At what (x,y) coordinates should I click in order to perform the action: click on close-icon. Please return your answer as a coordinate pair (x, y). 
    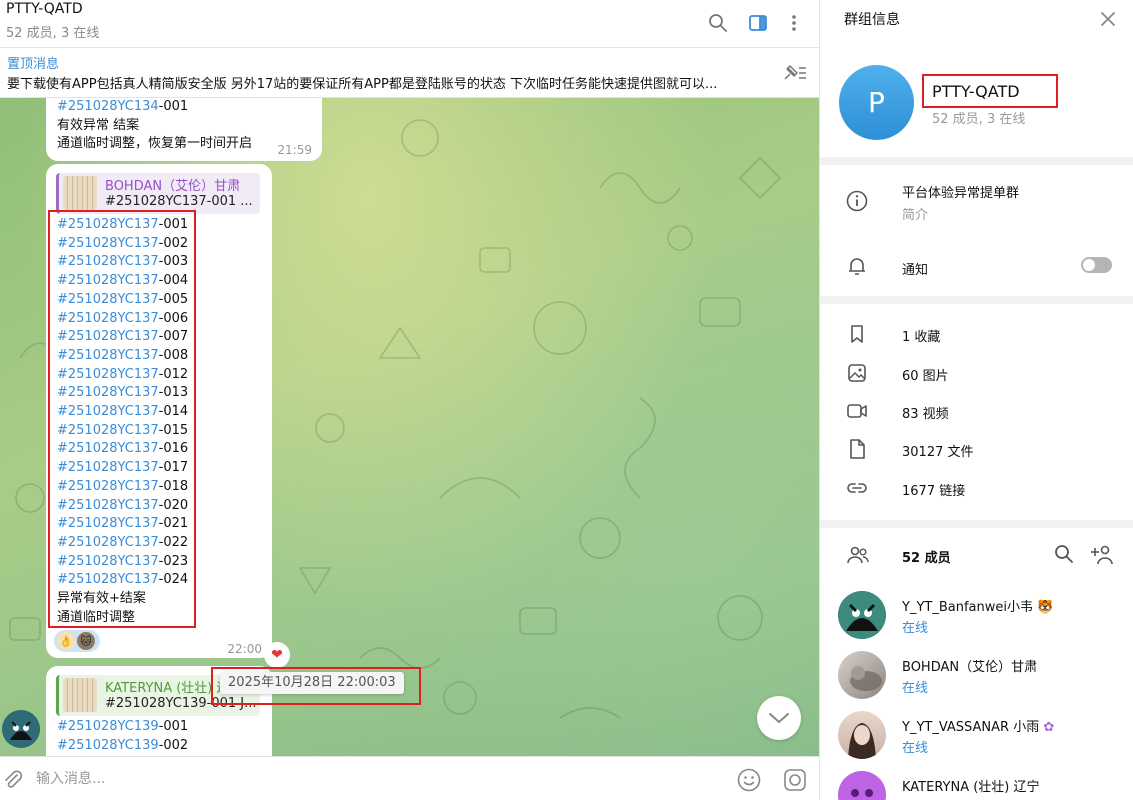
    Looking at the image, I should click on (1108, 19).